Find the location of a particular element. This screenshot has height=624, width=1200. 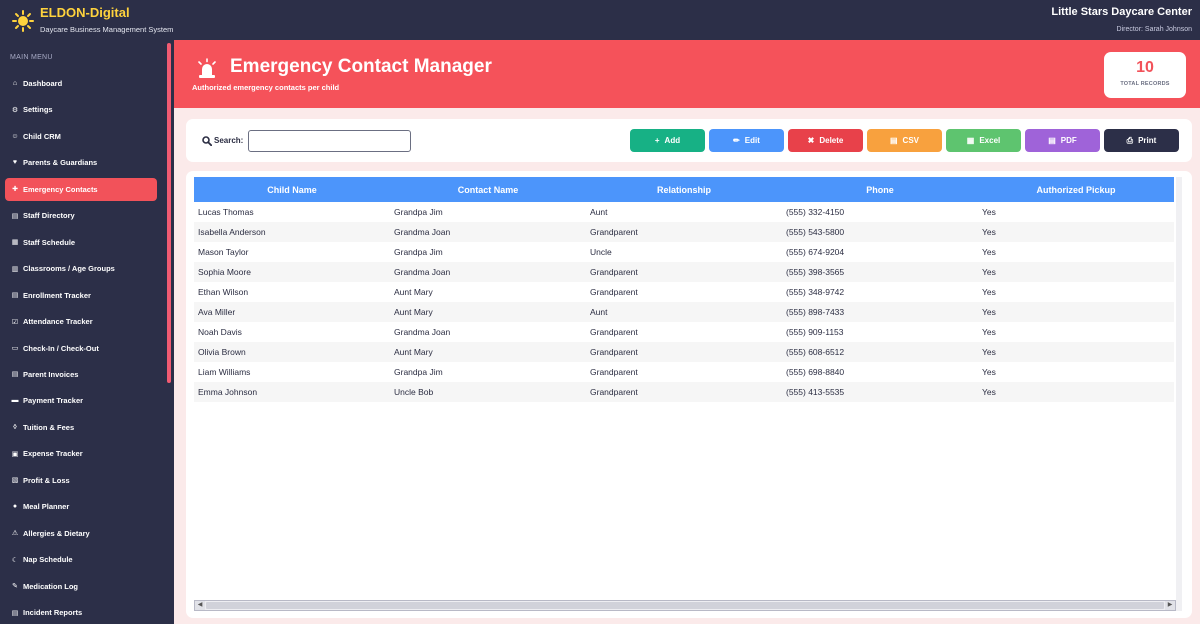

total-records-label: TOTAL RECORDS is located at coordinates (1145, 84).